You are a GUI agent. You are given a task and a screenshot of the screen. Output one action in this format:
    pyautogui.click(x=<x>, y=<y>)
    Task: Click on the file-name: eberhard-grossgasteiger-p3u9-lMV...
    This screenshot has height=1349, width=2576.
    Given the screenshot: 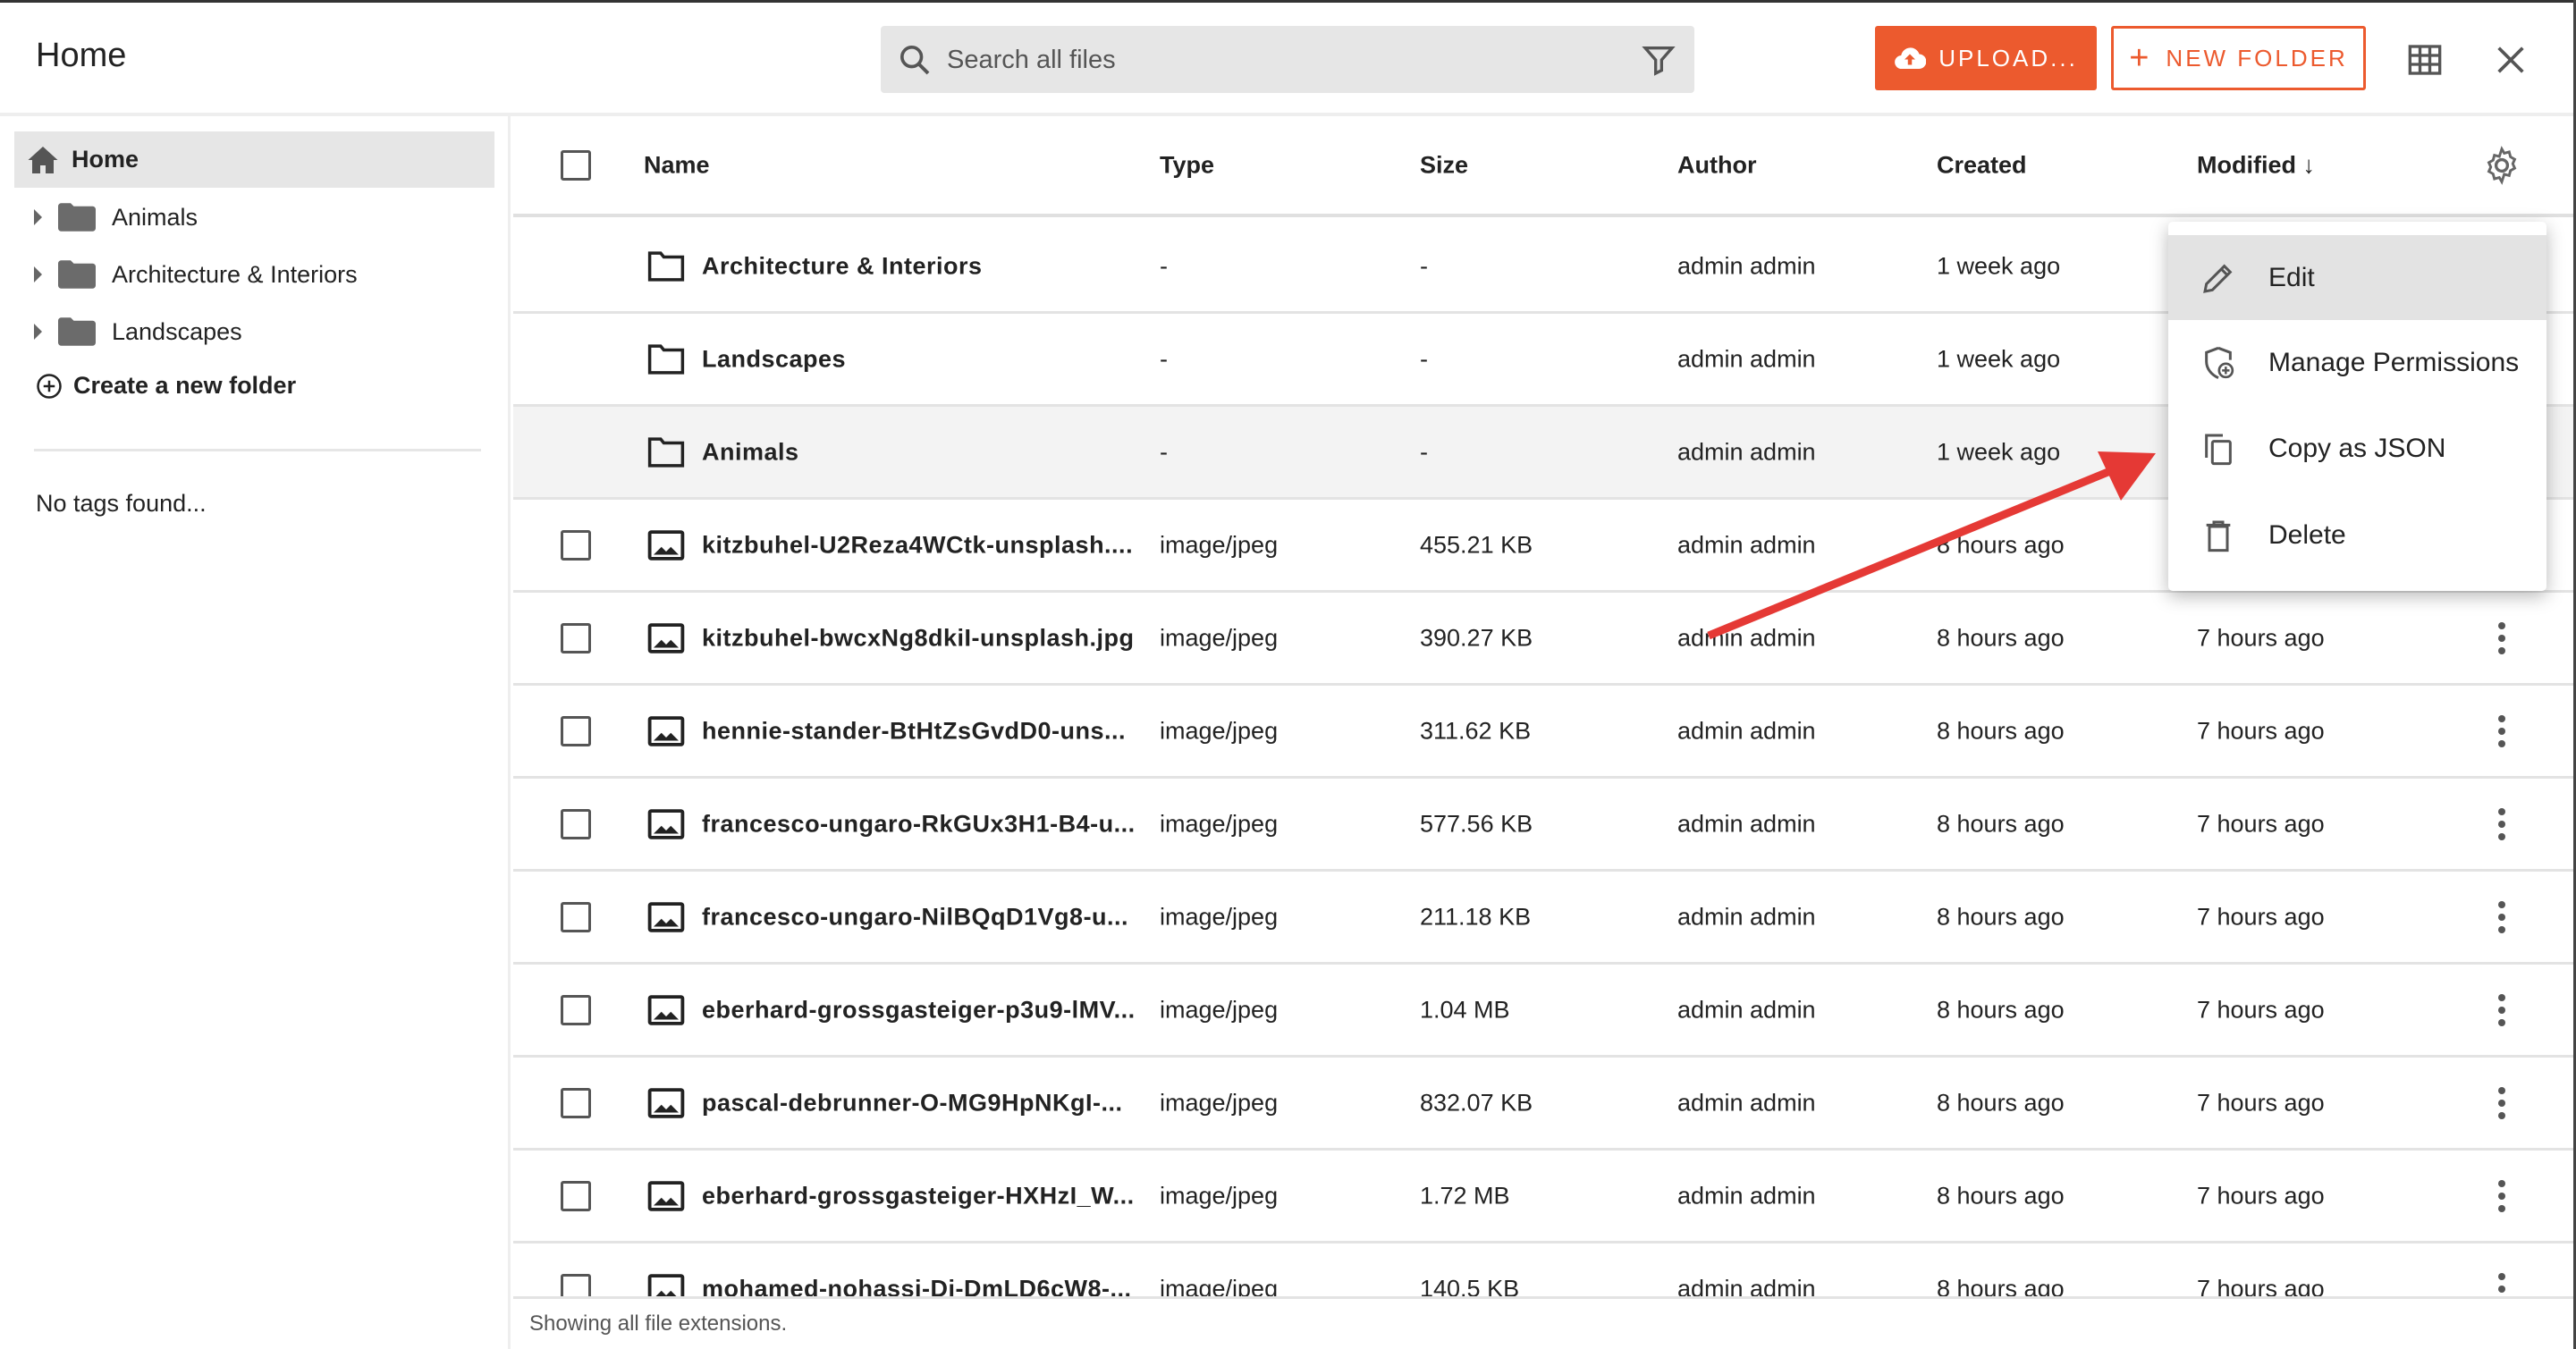 What is the action you would take?
    pyautogui.click(x=919, y=1010)
    